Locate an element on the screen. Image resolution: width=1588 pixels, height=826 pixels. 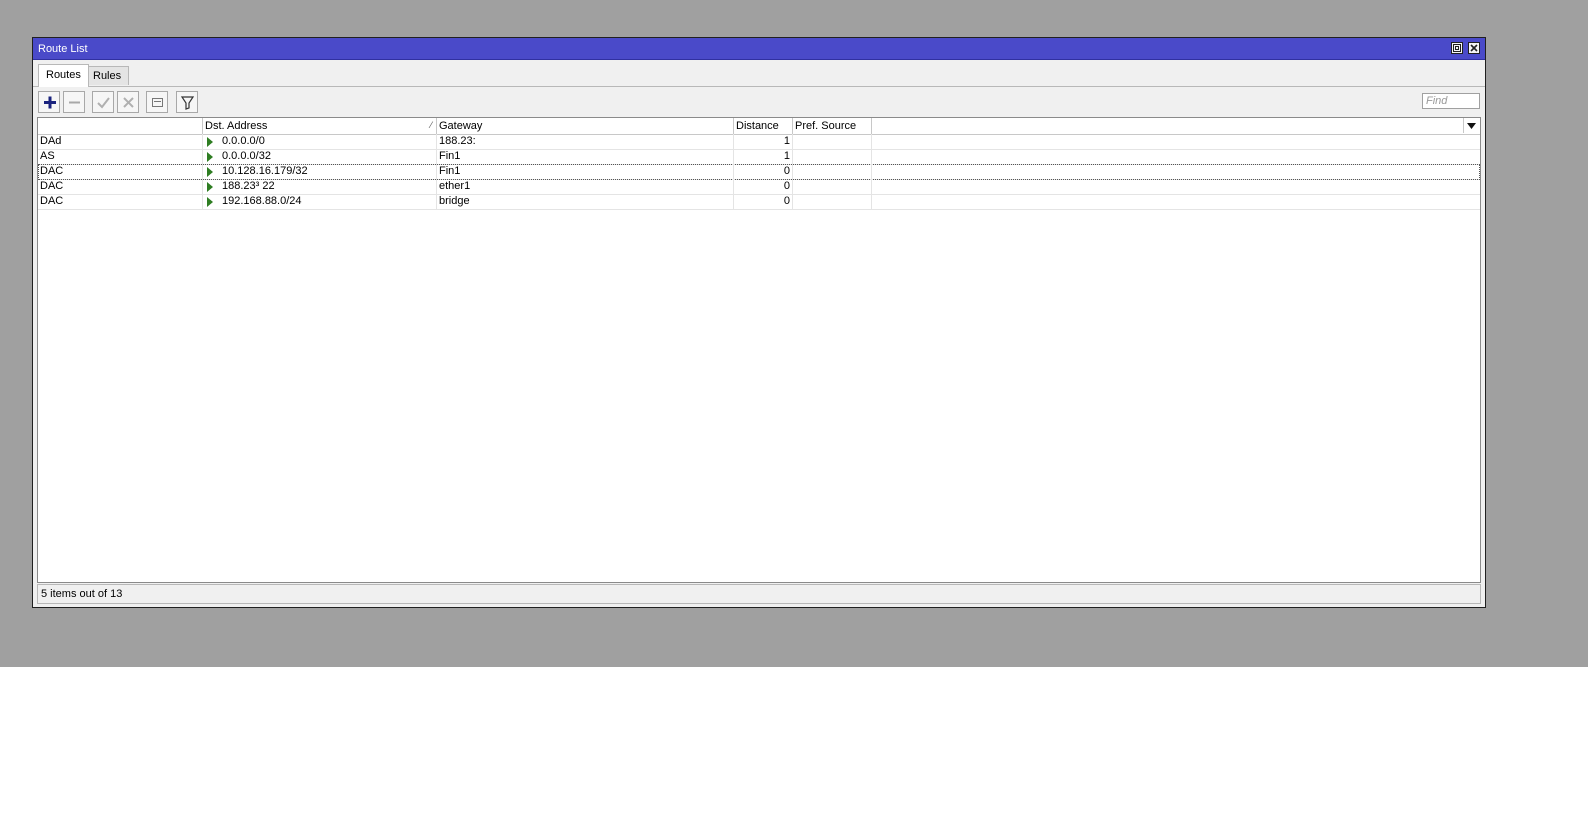
column-header-dst-address: Dst. Address ⁄ is located at coordinates (320, 126).